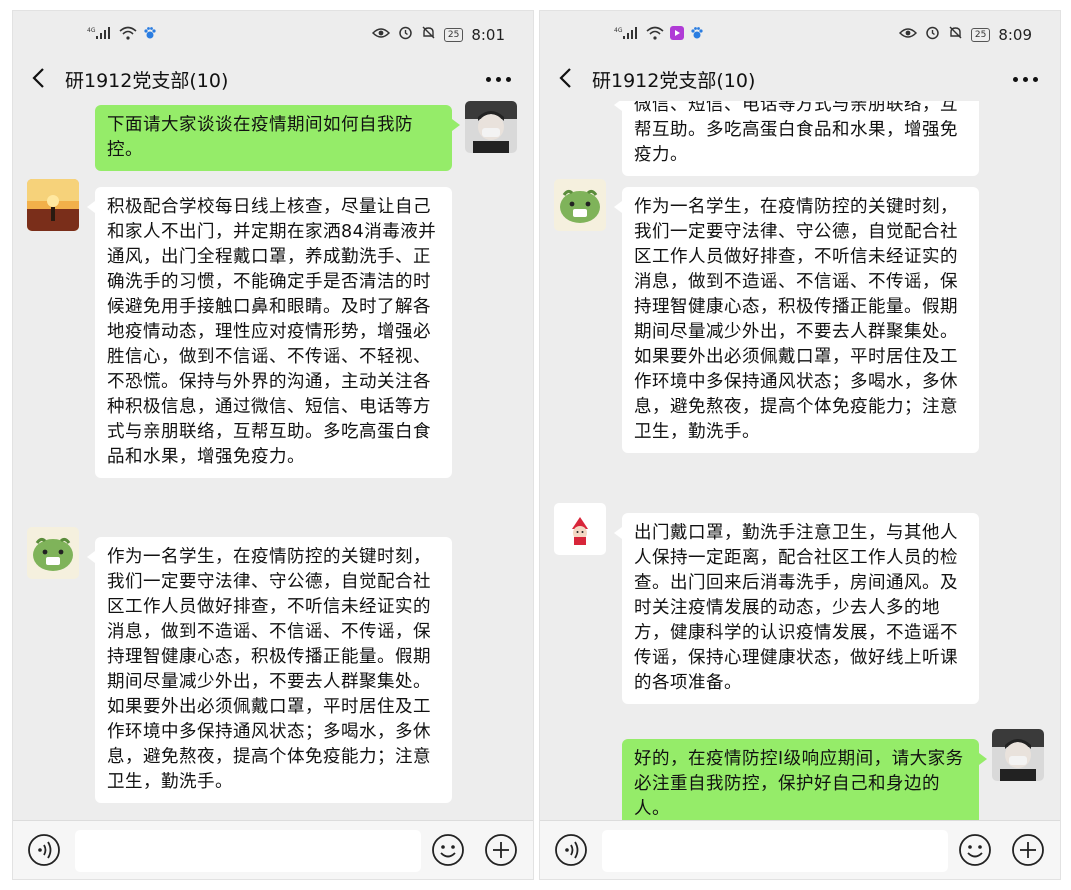 The width and height of the screenshot is (1071, 890). I want to click on app-notification-icon, so click(677, 34).